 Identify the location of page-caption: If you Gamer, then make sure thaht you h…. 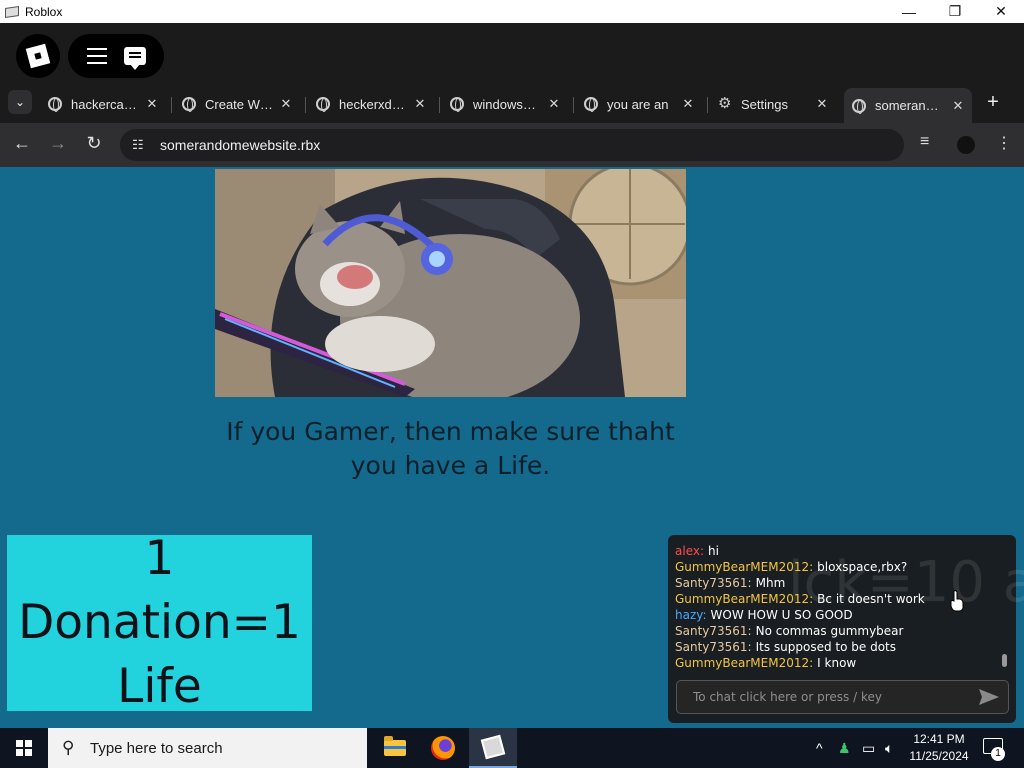
(450, 448).